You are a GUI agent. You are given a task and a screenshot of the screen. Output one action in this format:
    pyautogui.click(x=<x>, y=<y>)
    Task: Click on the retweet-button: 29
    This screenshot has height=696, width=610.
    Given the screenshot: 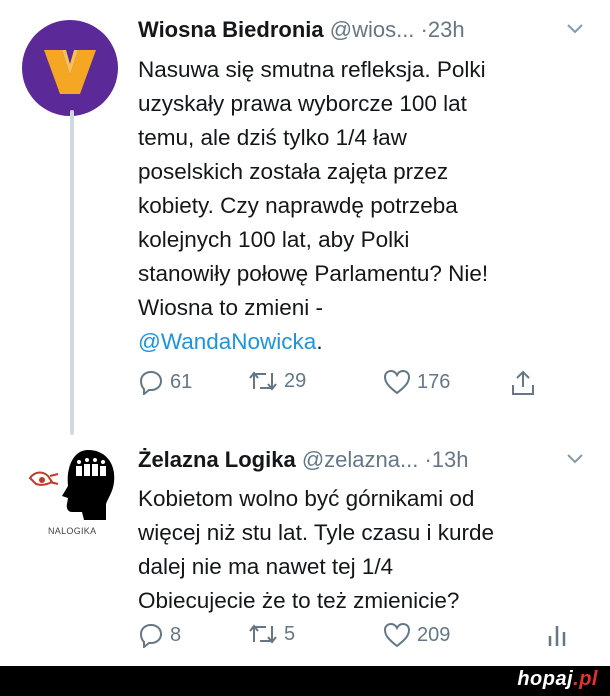 What is the action you would take?
    pyautogui.click(x=277, y=381)
    